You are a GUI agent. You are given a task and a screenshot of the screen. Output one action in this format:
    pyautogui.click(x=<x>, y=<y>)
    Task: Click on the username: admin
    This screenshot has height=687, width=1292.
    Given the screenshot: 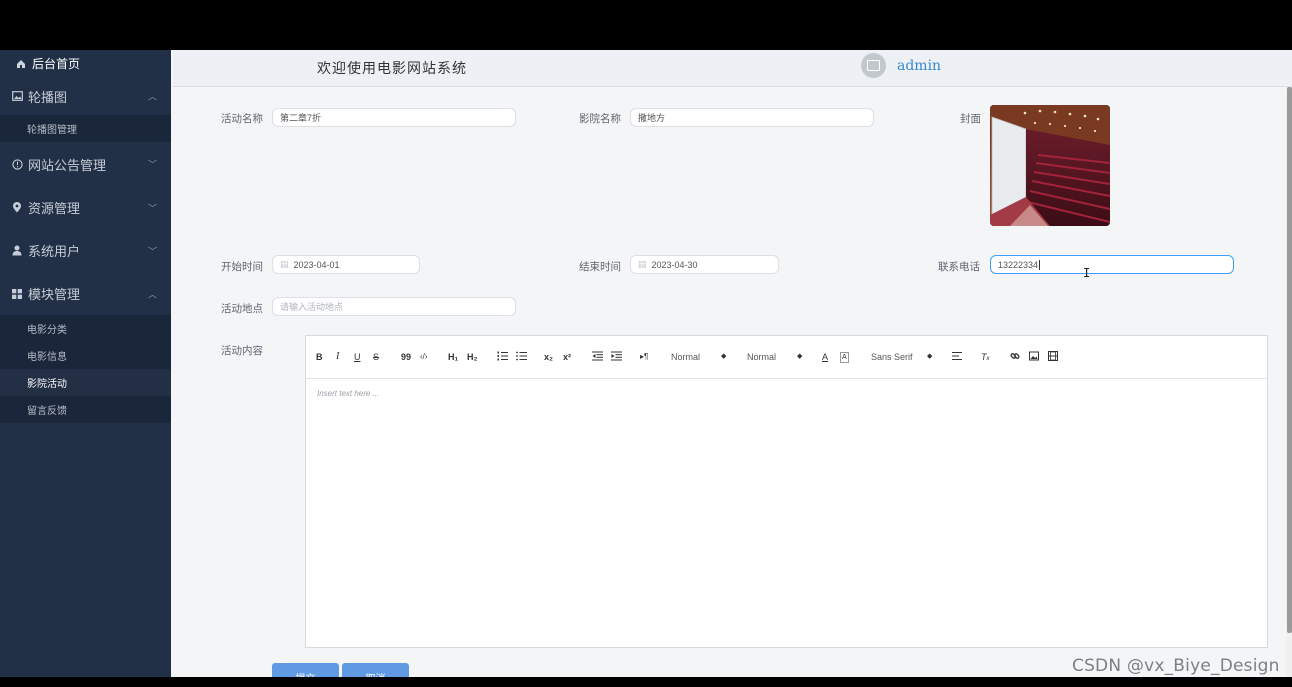 What is the action you would take?
    pyautogui.click(x=919, y=66)
    